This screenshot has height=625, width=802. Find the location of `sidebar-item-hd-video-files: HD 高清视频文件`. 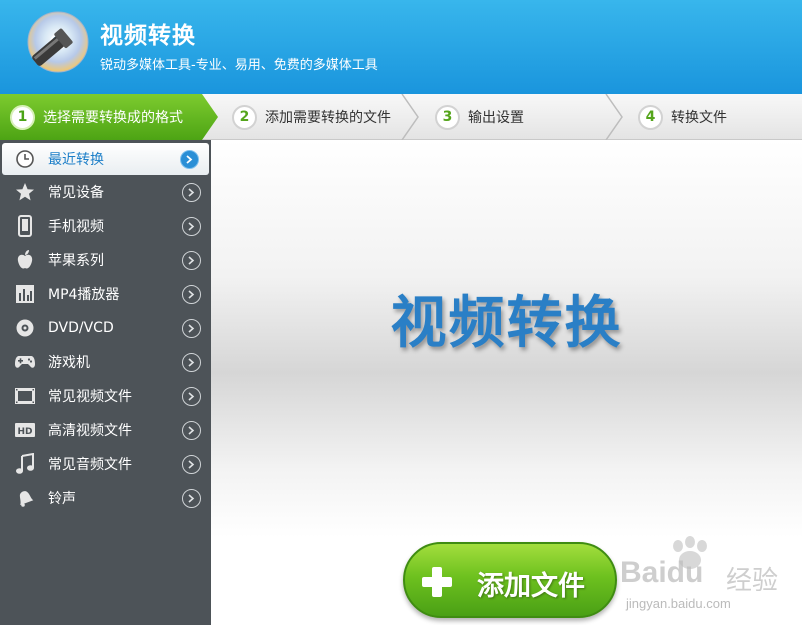

sidebar-item-hd-video-files: HD 高清视频文件 is located at coordinates (105, 430).